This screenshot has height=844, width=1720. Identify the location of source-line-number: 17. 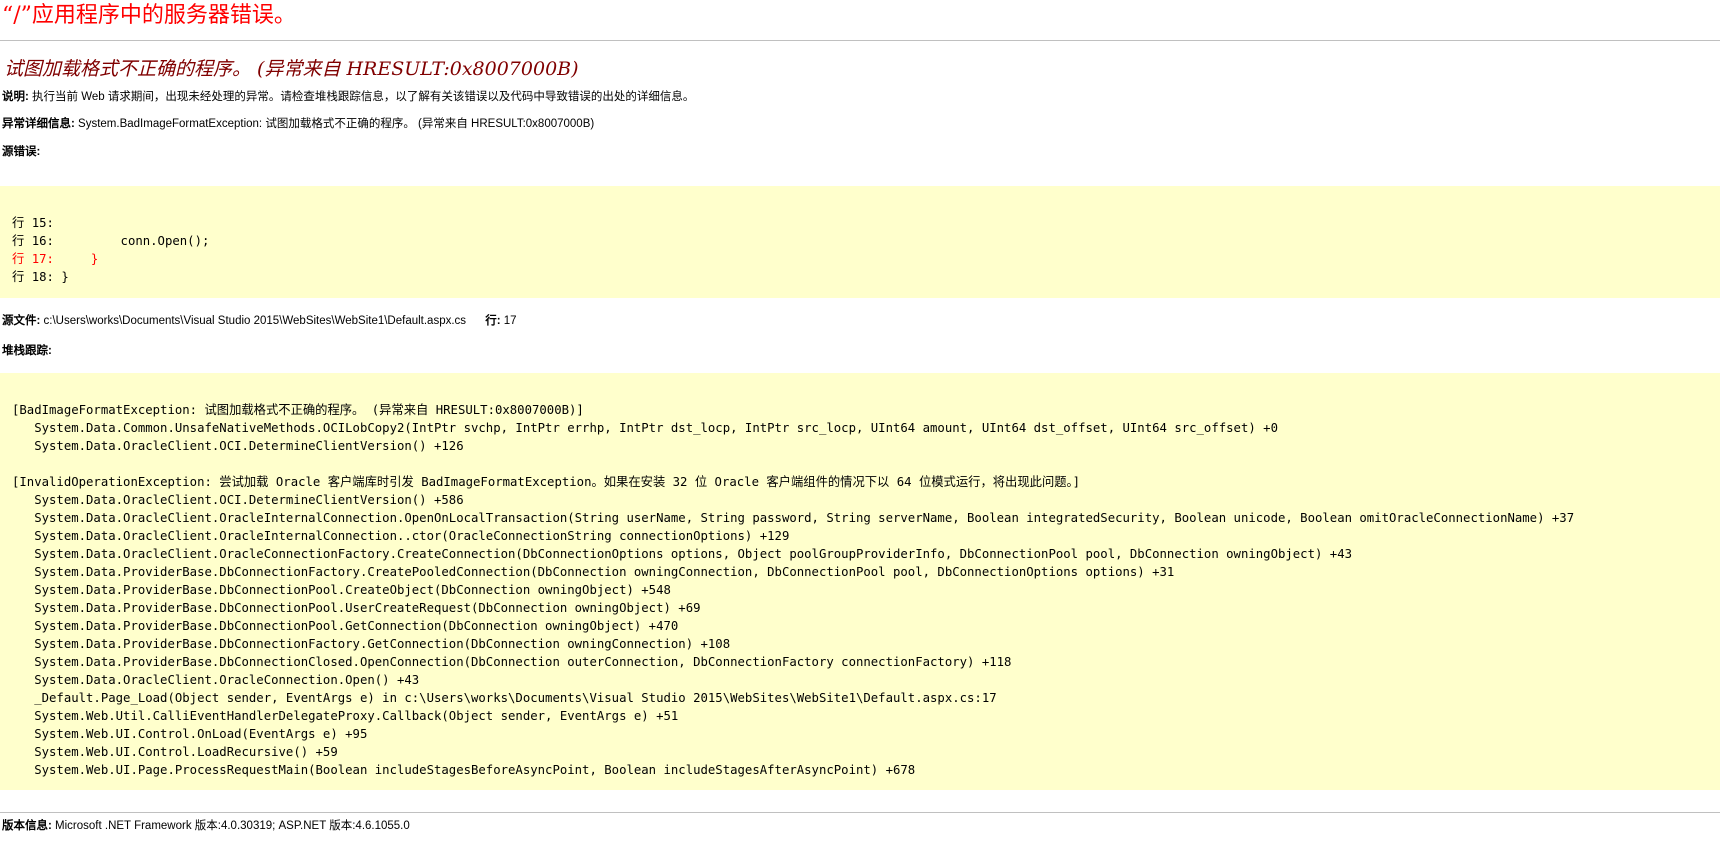
(510, 321).